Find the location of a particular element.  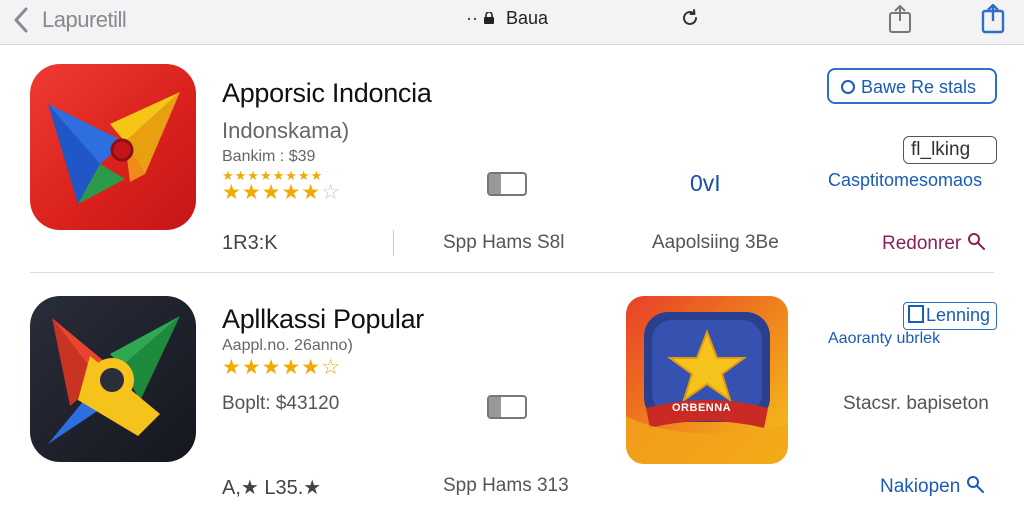

address-text: Baua is located at coordinates (527, 18).